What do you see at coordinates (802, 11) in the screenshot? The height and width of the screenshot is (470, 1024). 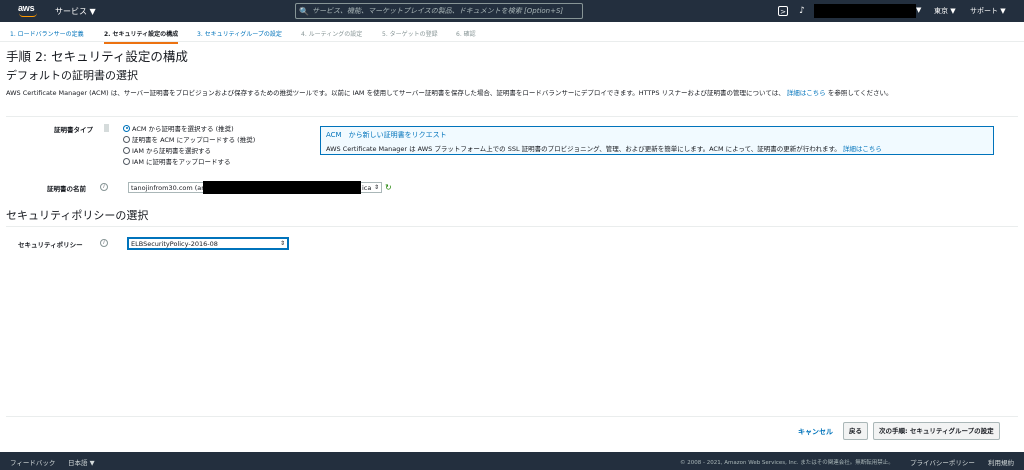 I see `bell-icon: ♪` at bounding box center [802, 11].